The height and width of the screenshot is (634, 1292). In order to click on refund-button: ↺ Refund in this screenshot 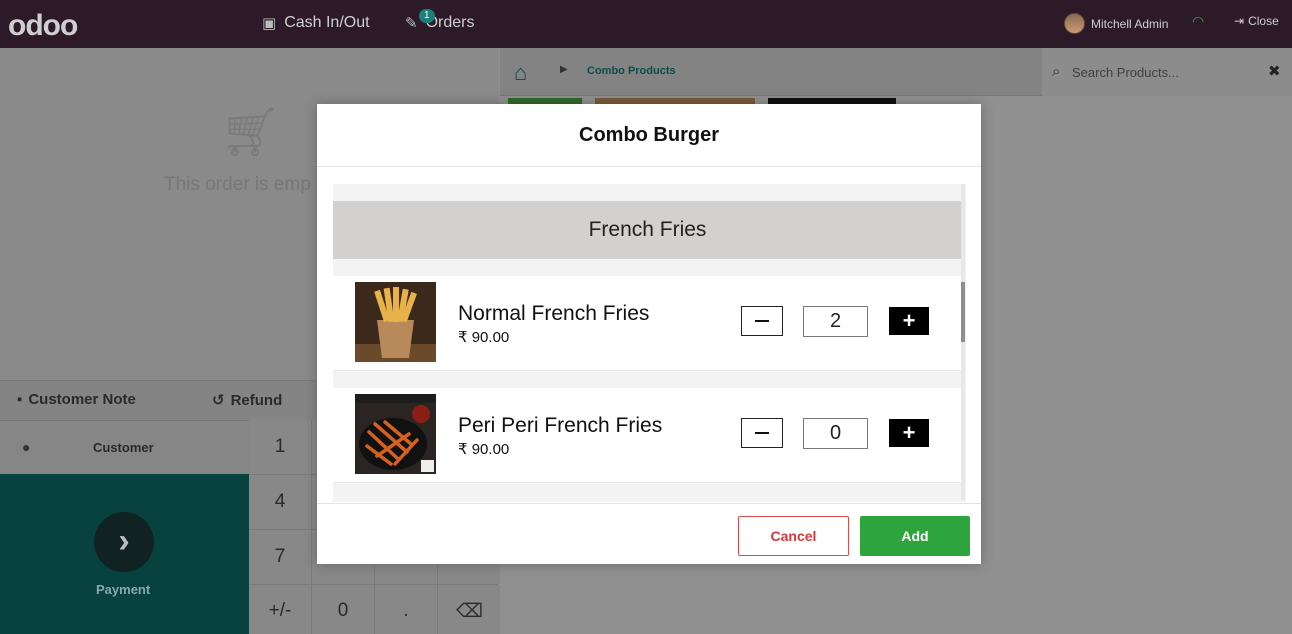, I will do `click(247, 400)`.